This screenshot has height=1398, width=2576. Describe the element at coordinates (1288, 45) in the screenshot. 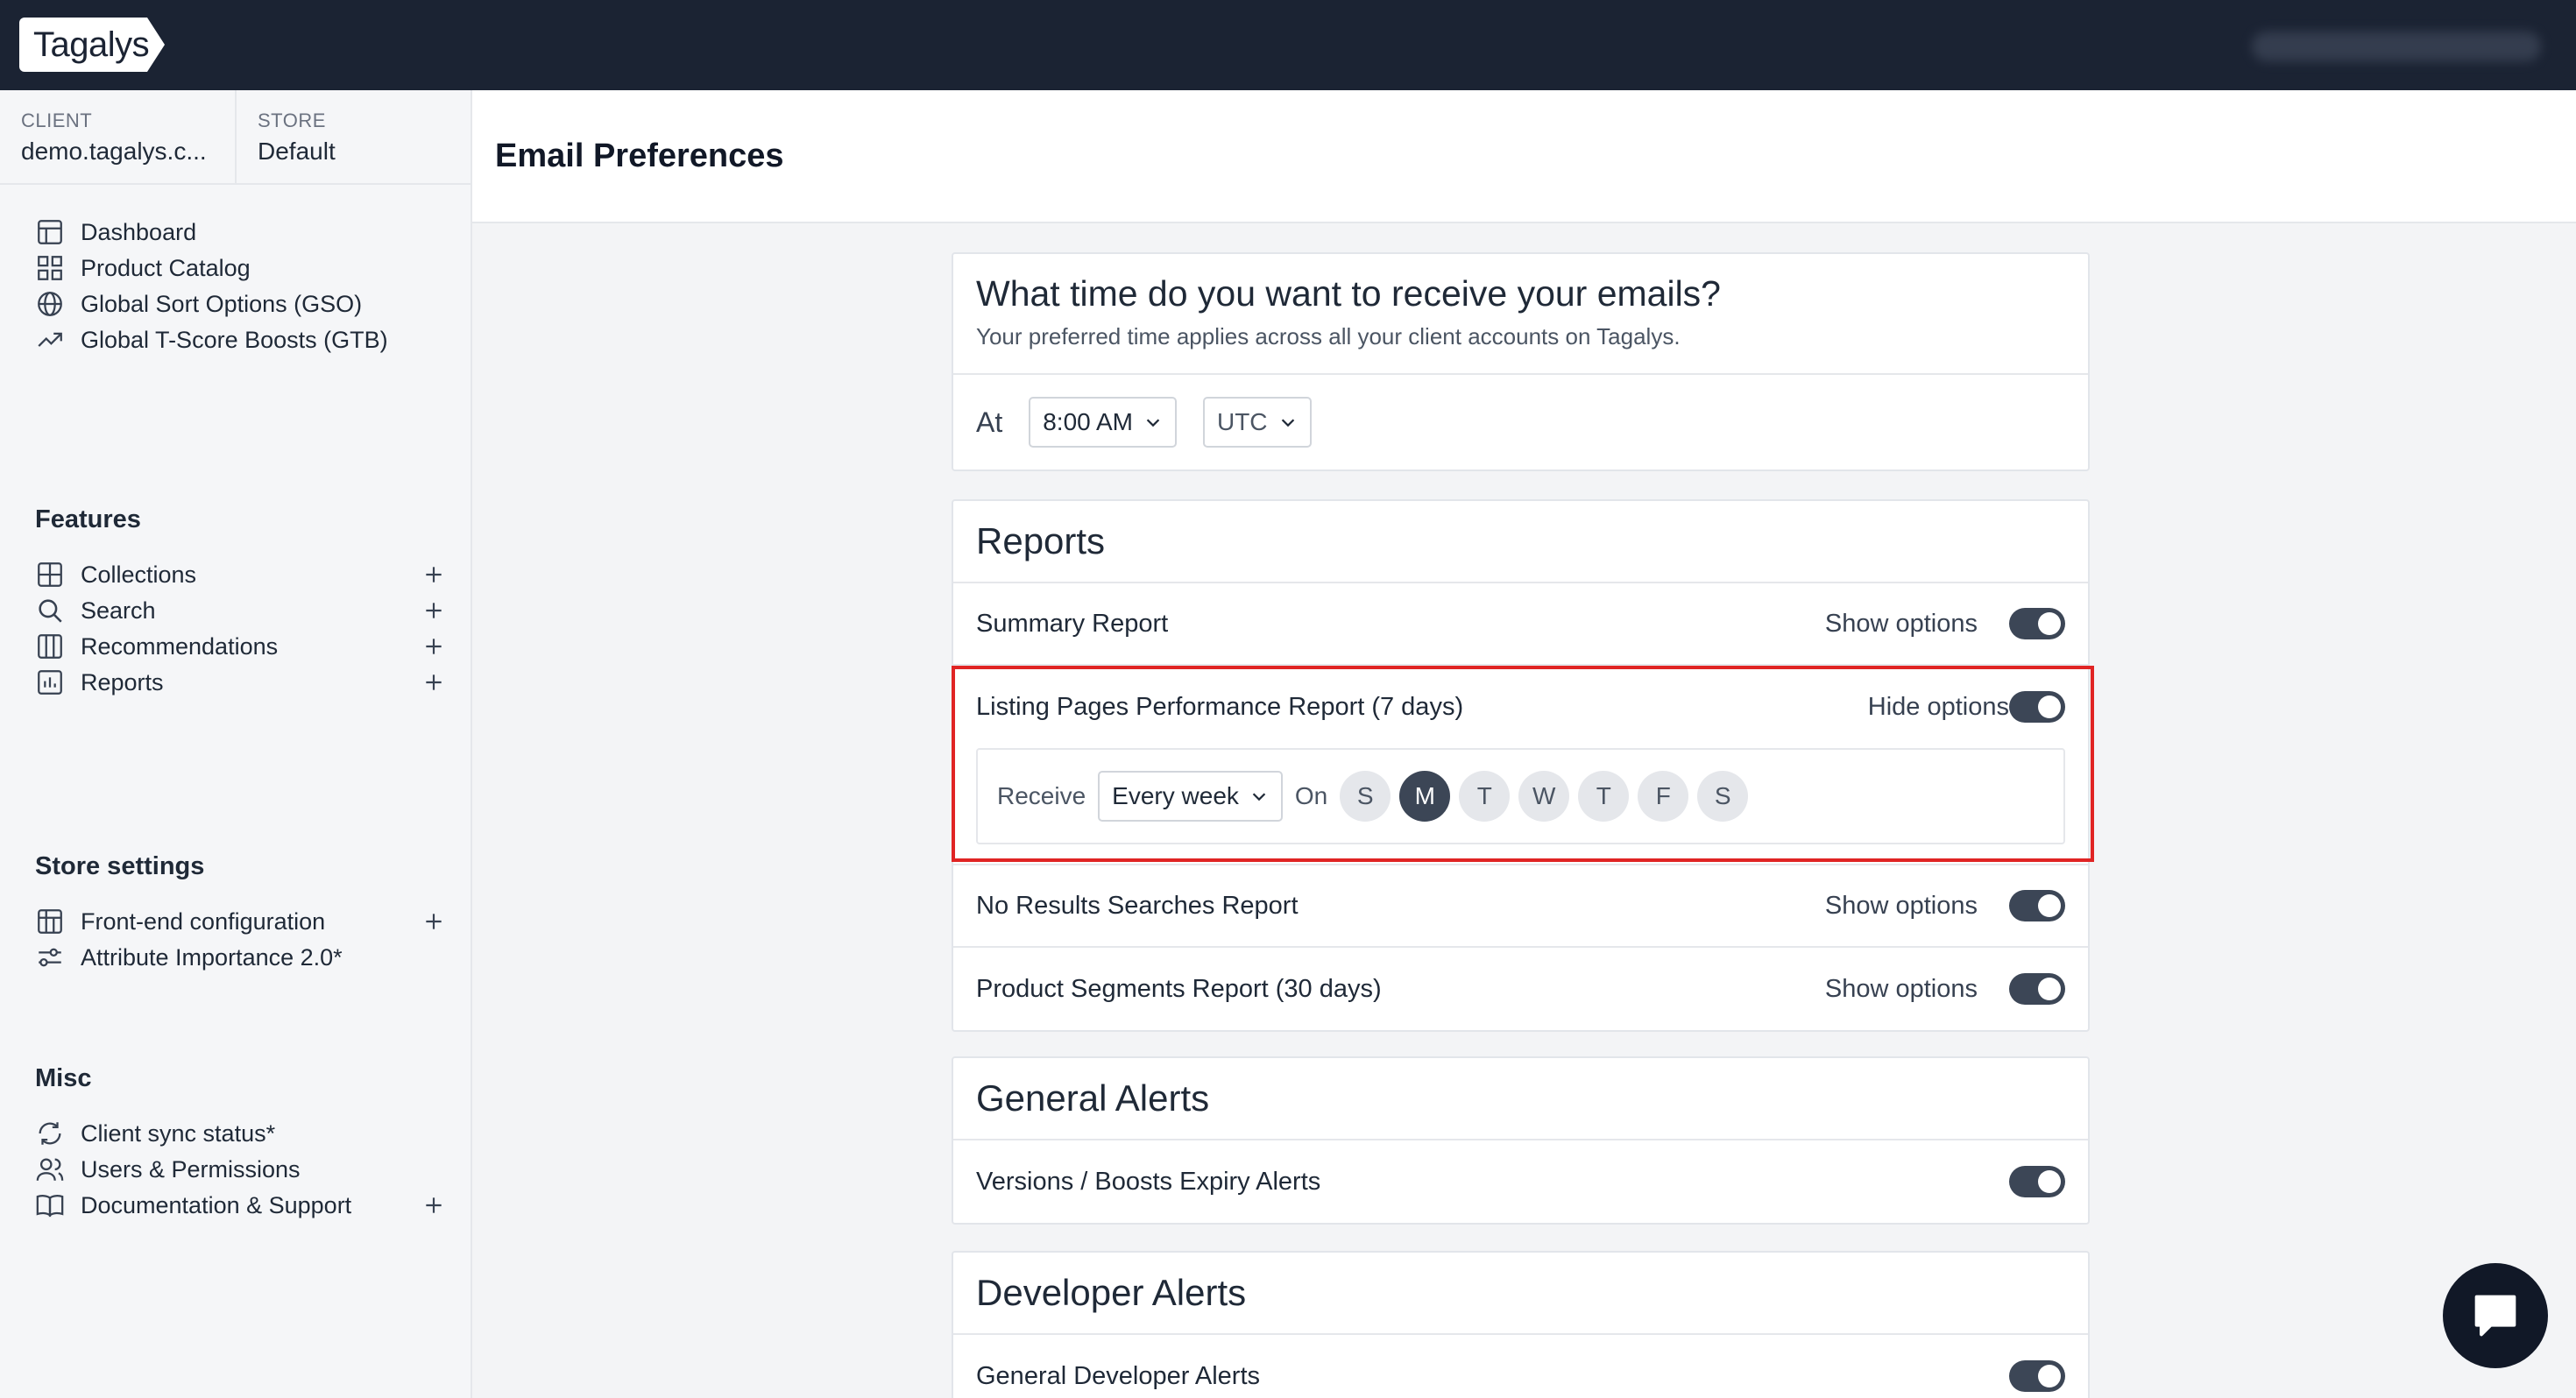

I see `top-bar: Tagalys` at that location.